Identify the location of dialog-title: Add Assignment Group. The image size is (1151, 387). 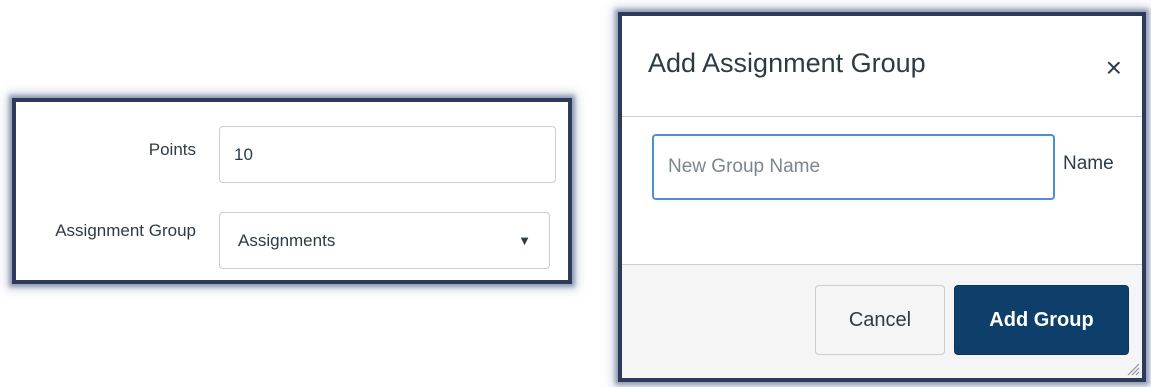
(787, 63).